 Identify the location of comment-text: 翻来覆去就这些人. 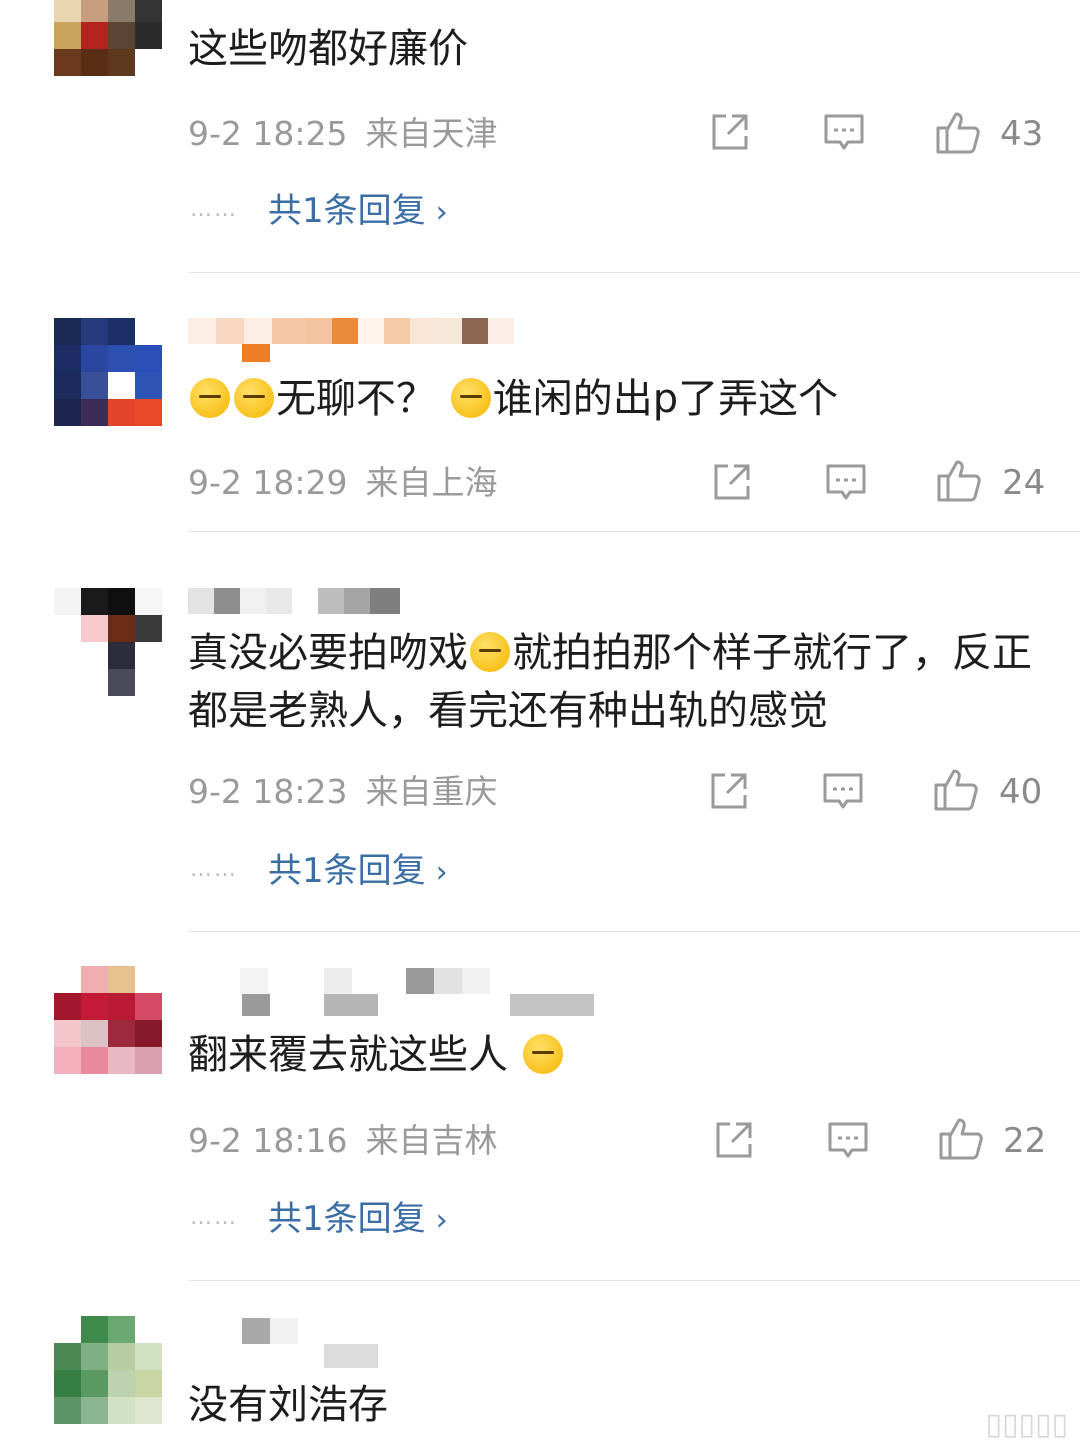
(614, 1055).